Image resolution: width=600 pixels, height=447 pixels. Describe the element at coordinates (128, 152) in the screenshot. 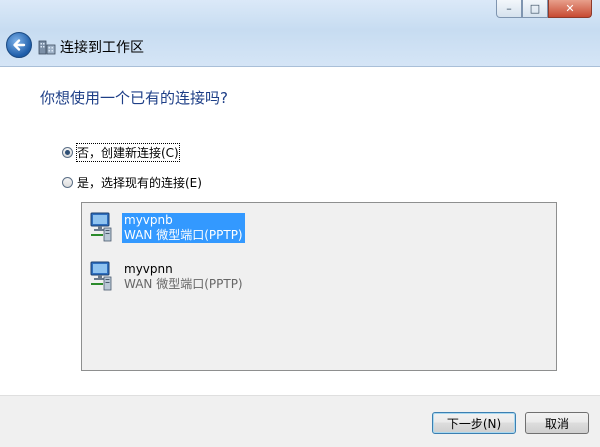

I see `option-create-new-label: 否，创建新连接(C)` at that location.